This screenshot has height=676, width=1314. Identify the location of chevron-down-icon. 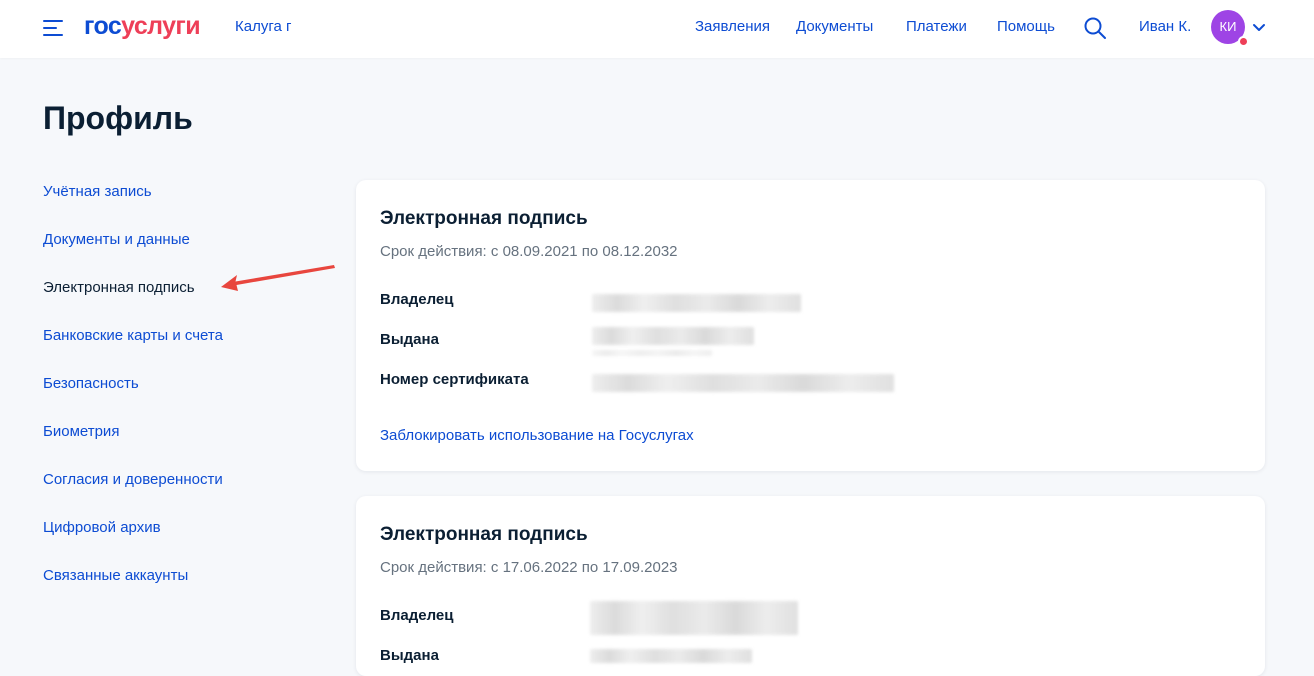
(1259, 27).